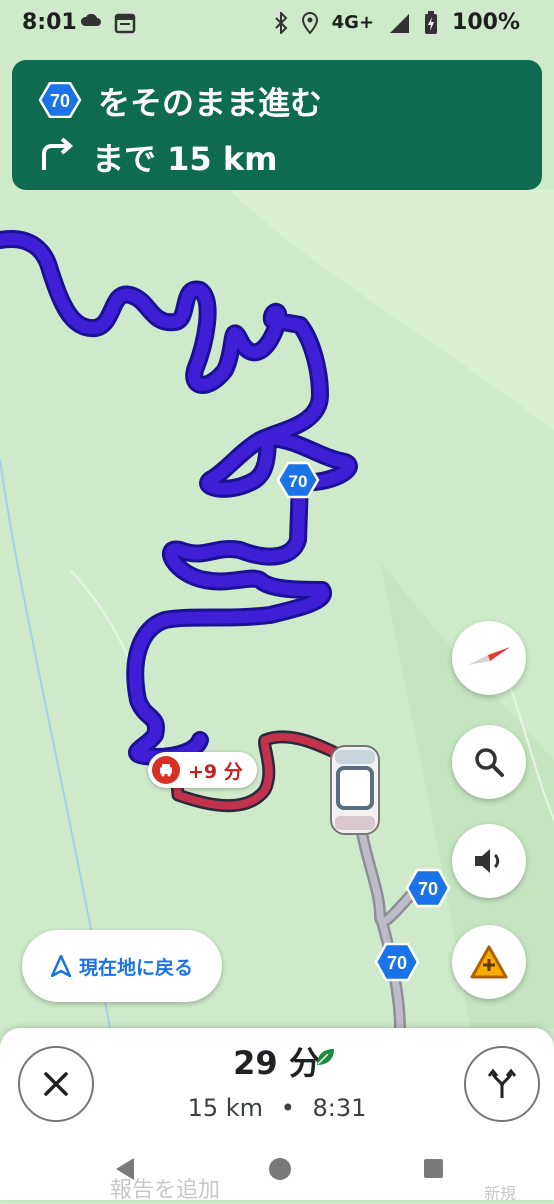 The height and width of the screenshot is (1204, 554). I want to click on route-shield-map-1-label: 70, so click(298, 481).